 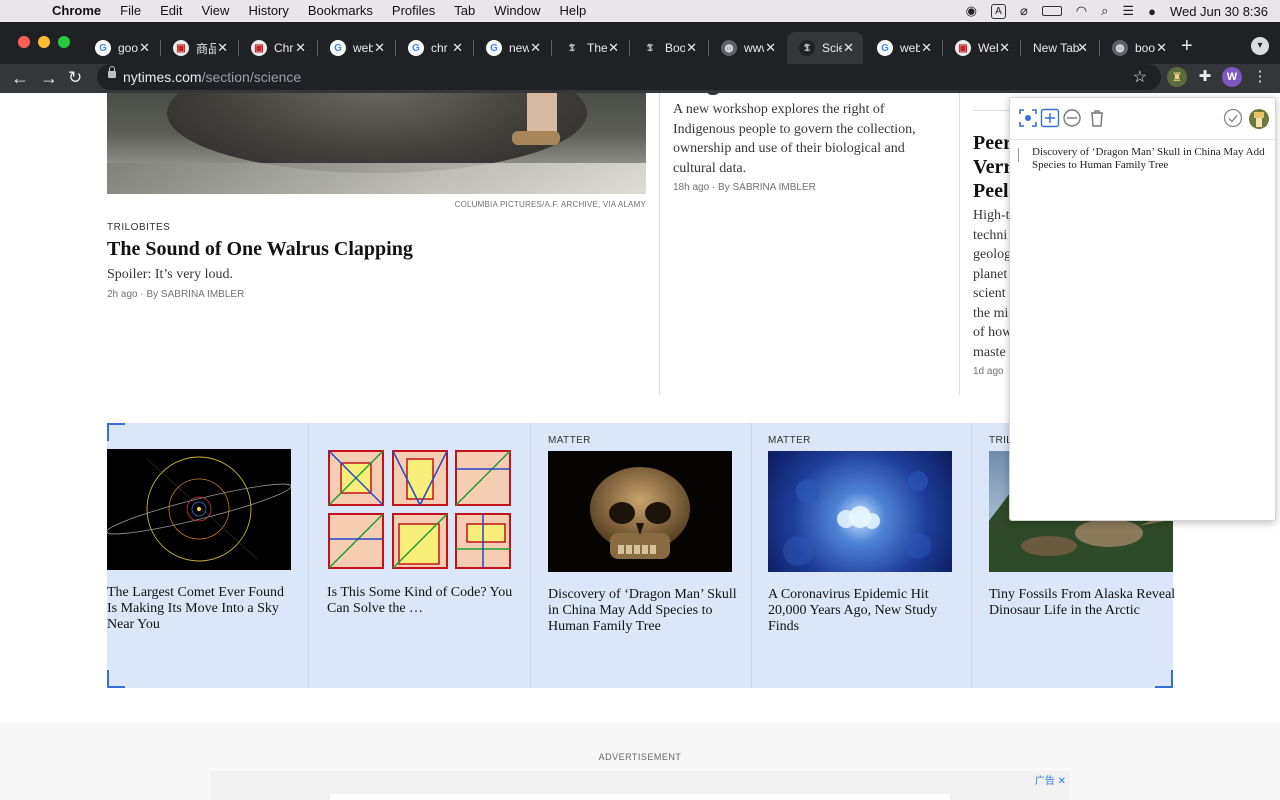 What do you see at coordinates (517, 11) in the screenshot?
I see `menu-window: Window` at bounding box center [517, 11].